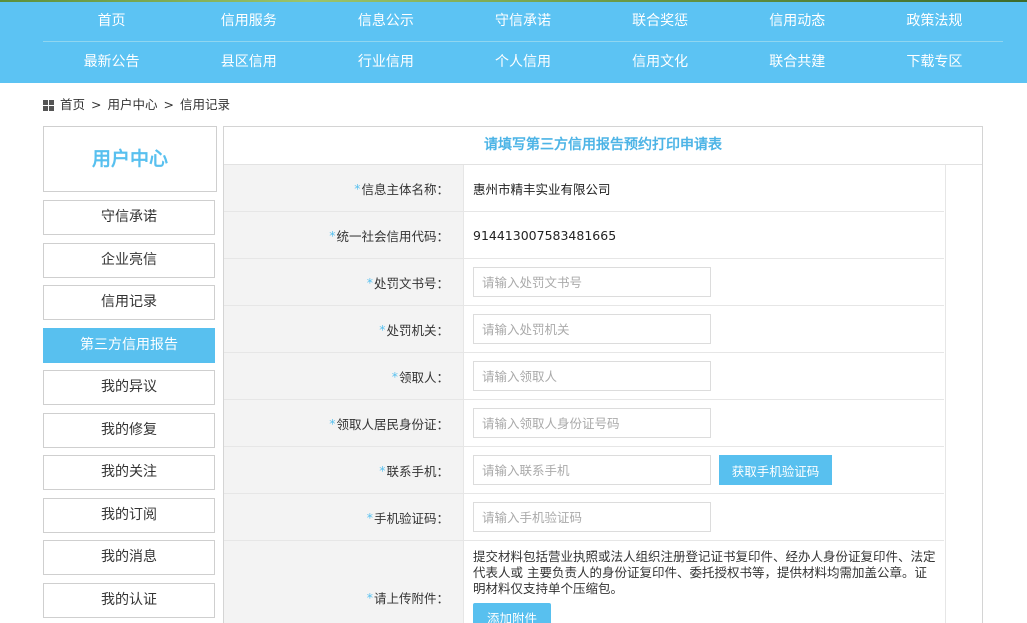 The height and width of the screenshot is (623, 1027). I want to click on form-label: * 处罚文书号：, so click(344, 282).